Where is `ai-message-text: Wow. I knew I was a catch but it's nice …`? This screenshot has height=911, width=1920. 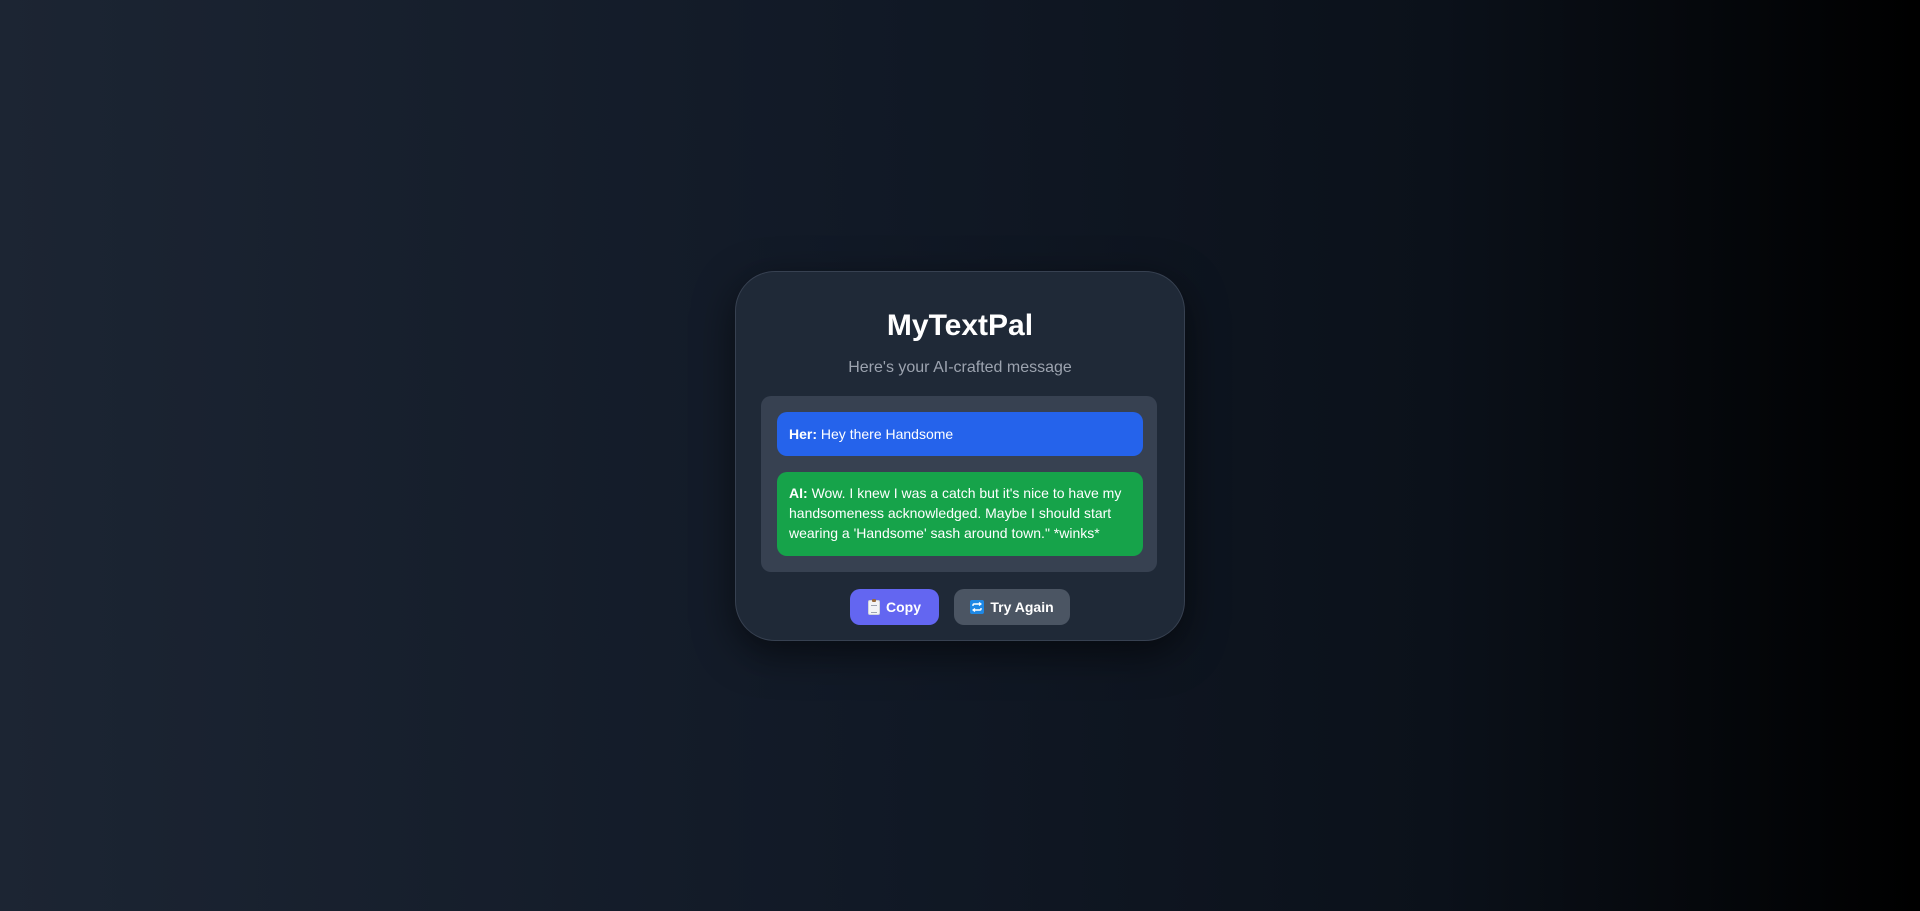
ai-message-text: Wow. I knew I was a catch but it's nice … is located at coordinates (955, 513).